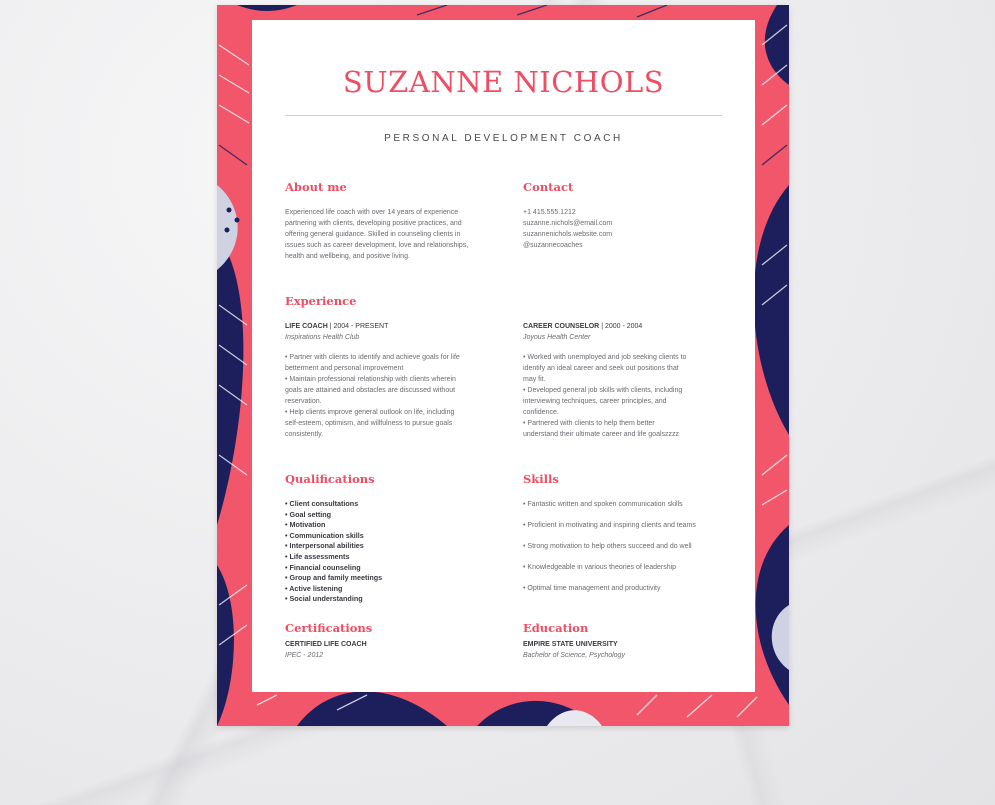  I want to click on job-title: CAREER COUNSELOR | 2000 - 2004, so click(583, 326).